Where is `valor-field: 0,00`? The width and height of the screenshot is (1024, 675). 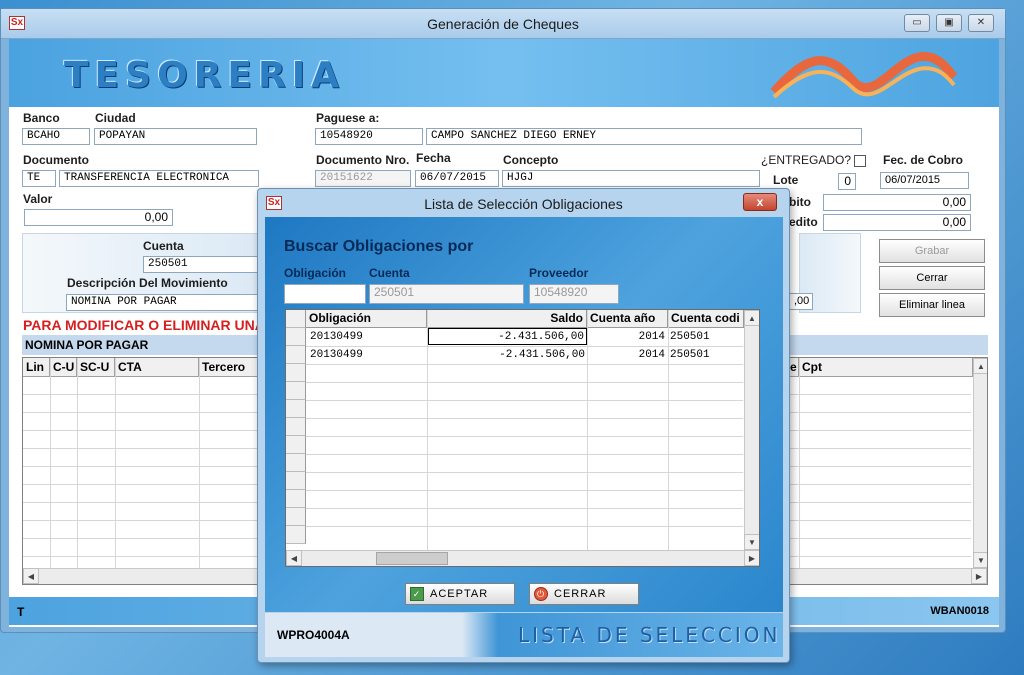
valor-field: 0,00 is located at coordinates (98, 217).